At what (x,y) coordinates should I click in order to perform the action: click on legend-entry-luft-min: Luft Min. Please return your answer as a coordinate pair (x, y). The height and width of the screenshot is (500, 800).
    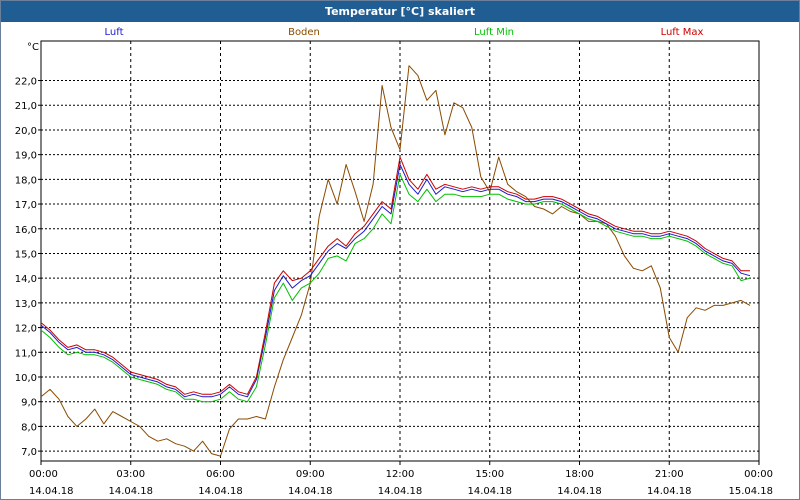
    Looking at the image, I should click on (494, 32).